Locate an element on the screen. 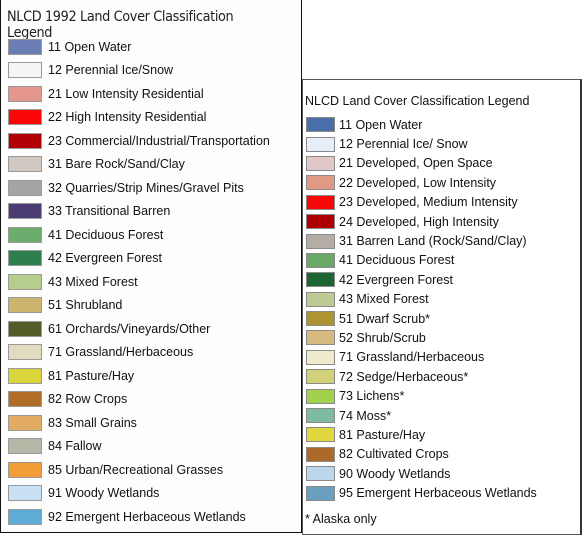 The image size is (582, 535). legend-item-label: 23 Developed, Medium Intensity is located at coordinates (428, 202).